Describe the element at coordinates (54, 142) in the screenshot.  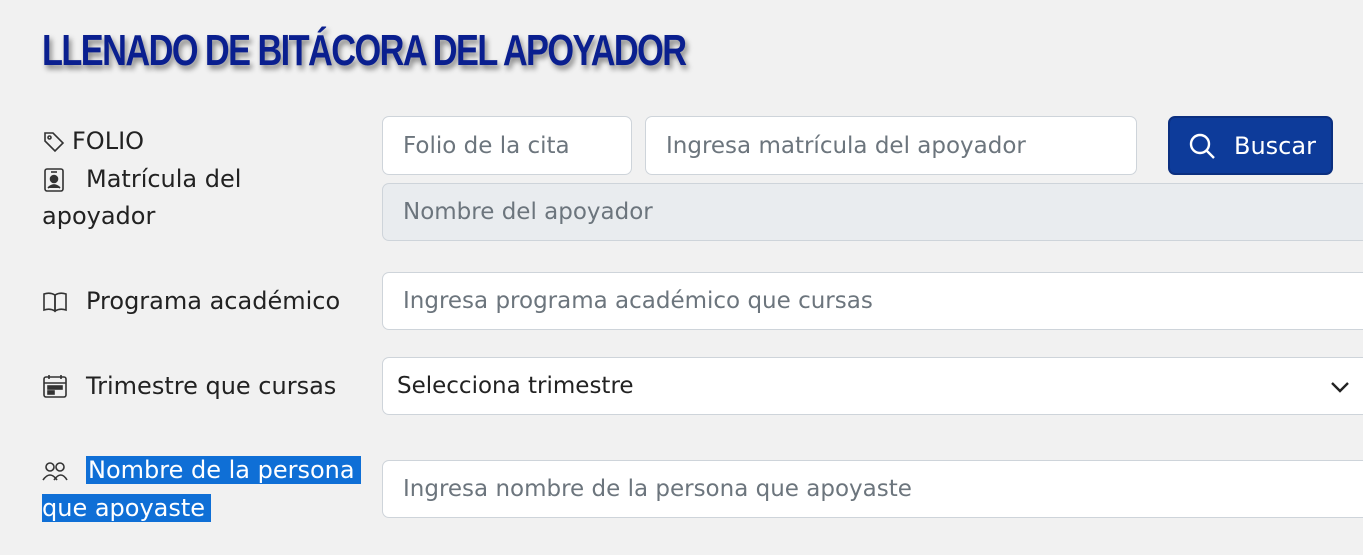
I see `tag-icon` at that location.